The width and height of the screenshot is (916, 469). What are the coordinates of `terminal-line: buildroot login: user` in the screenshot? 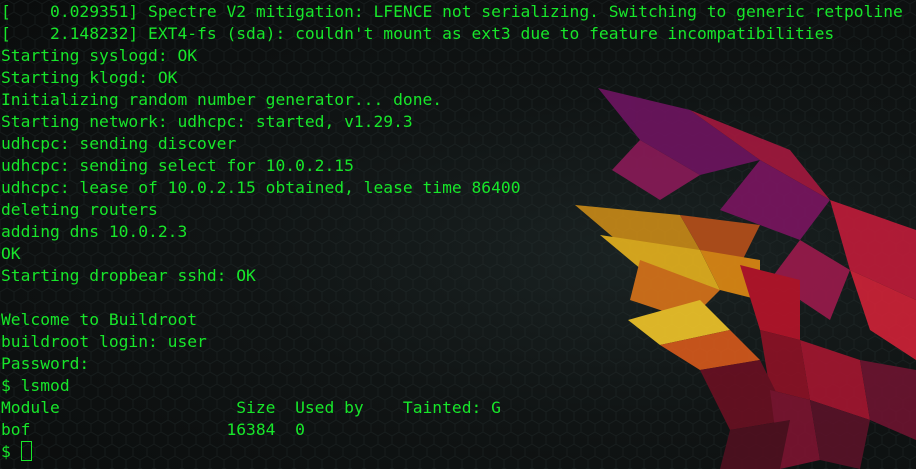 It's located at (104, 341).